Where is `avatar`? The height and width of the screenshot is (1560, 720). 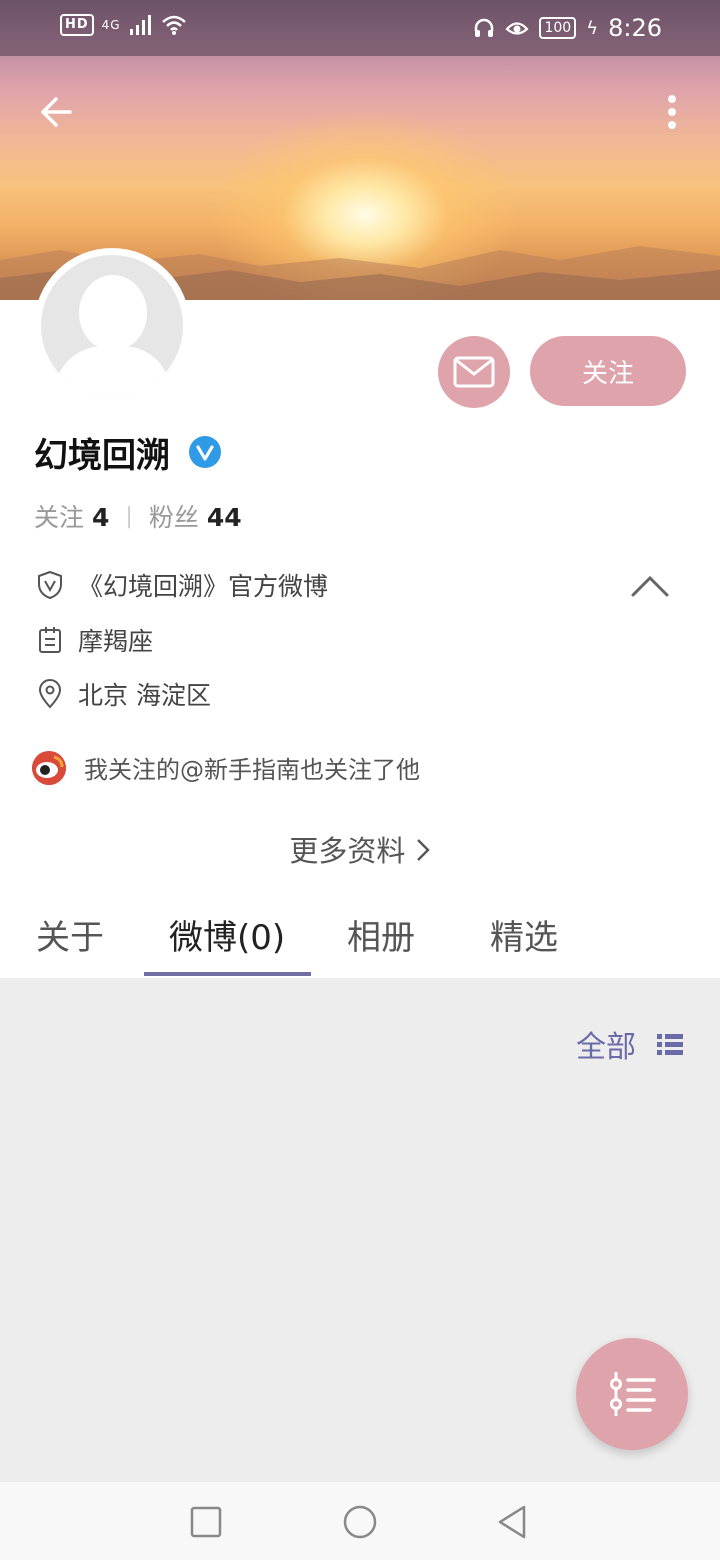
avatar is located at coordinates (112, 326).